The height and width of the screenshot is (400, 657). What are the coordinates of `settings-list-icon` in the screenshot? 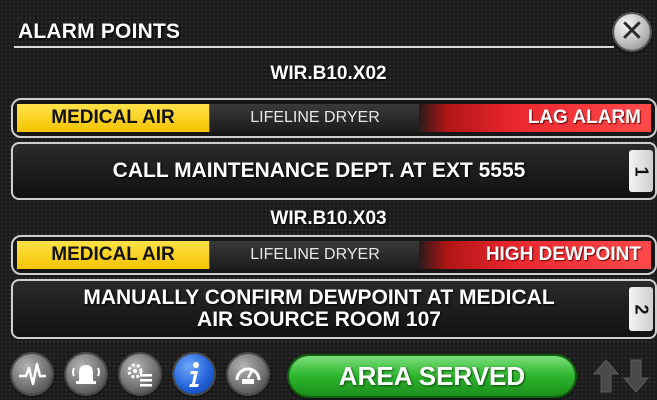 It's located at (139, 375).